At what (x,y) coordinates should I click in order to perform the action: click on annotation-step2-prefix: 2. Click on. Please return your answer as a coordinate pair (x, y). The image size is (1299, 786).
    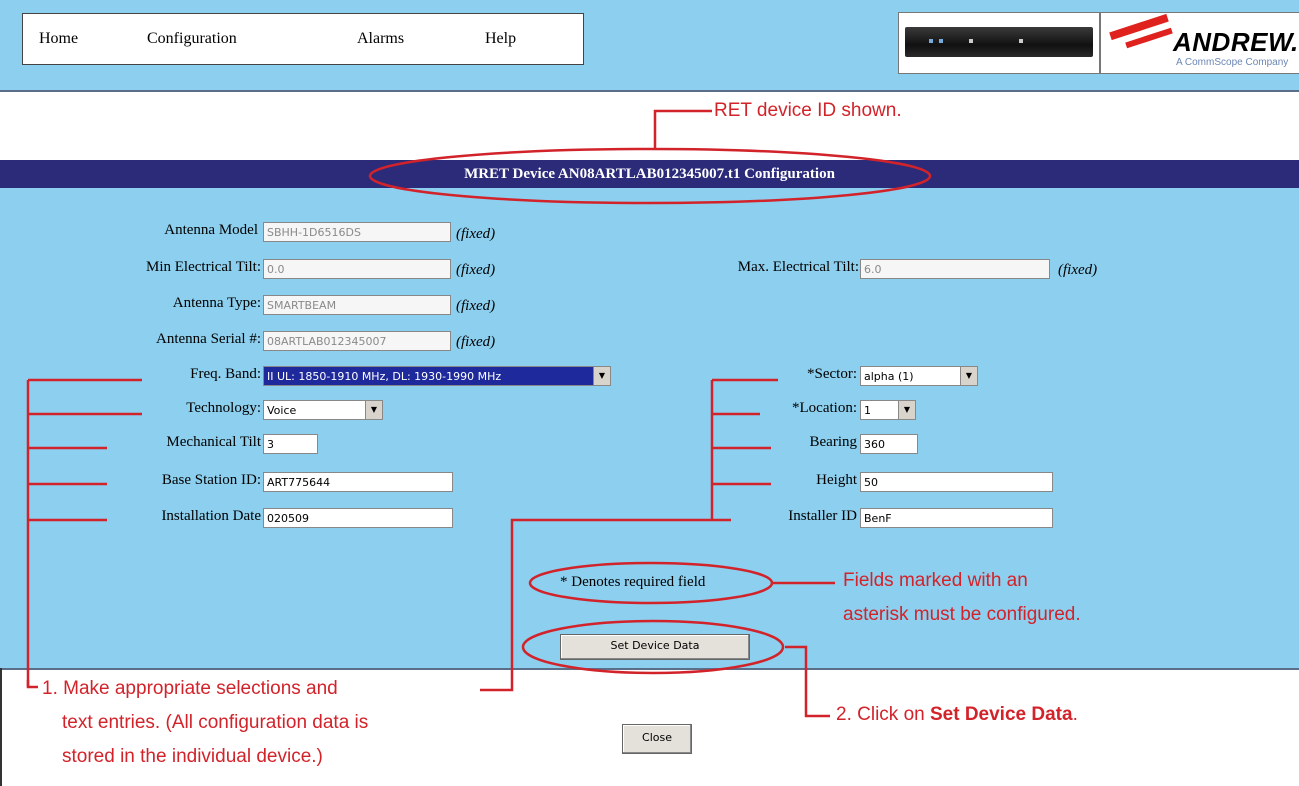
    Looking at the image, I should click on (883, 714).